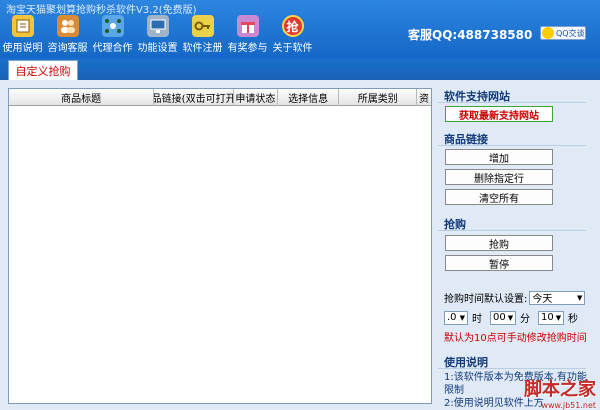 The width and height of the screenshot is (600, 410). I want to click on main-toolbar: 使用说明 咨询客服 代理合作 功能设置 软件注册 有奖参与 抢 关于软件, so click(157, 34).